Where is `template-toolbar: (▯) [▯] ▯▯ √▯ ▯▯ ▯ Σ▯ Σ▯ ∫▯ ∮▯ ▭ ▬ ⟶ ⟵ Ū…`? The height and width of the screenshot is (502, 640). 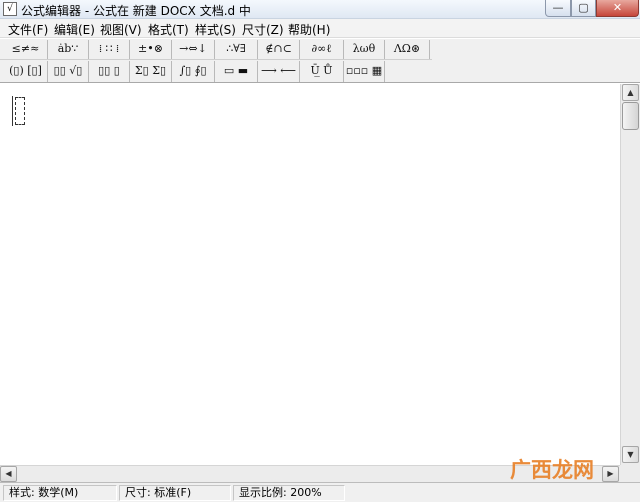 template-toolbar: (▯) [▯] ▯▯ √▯ ▯▯ ▯ Σ▯ Σ▯ ∫▯ ∮▯ ▭ ▬ ⟶ ⟵ Ū… is located at coordinates (216, 71).